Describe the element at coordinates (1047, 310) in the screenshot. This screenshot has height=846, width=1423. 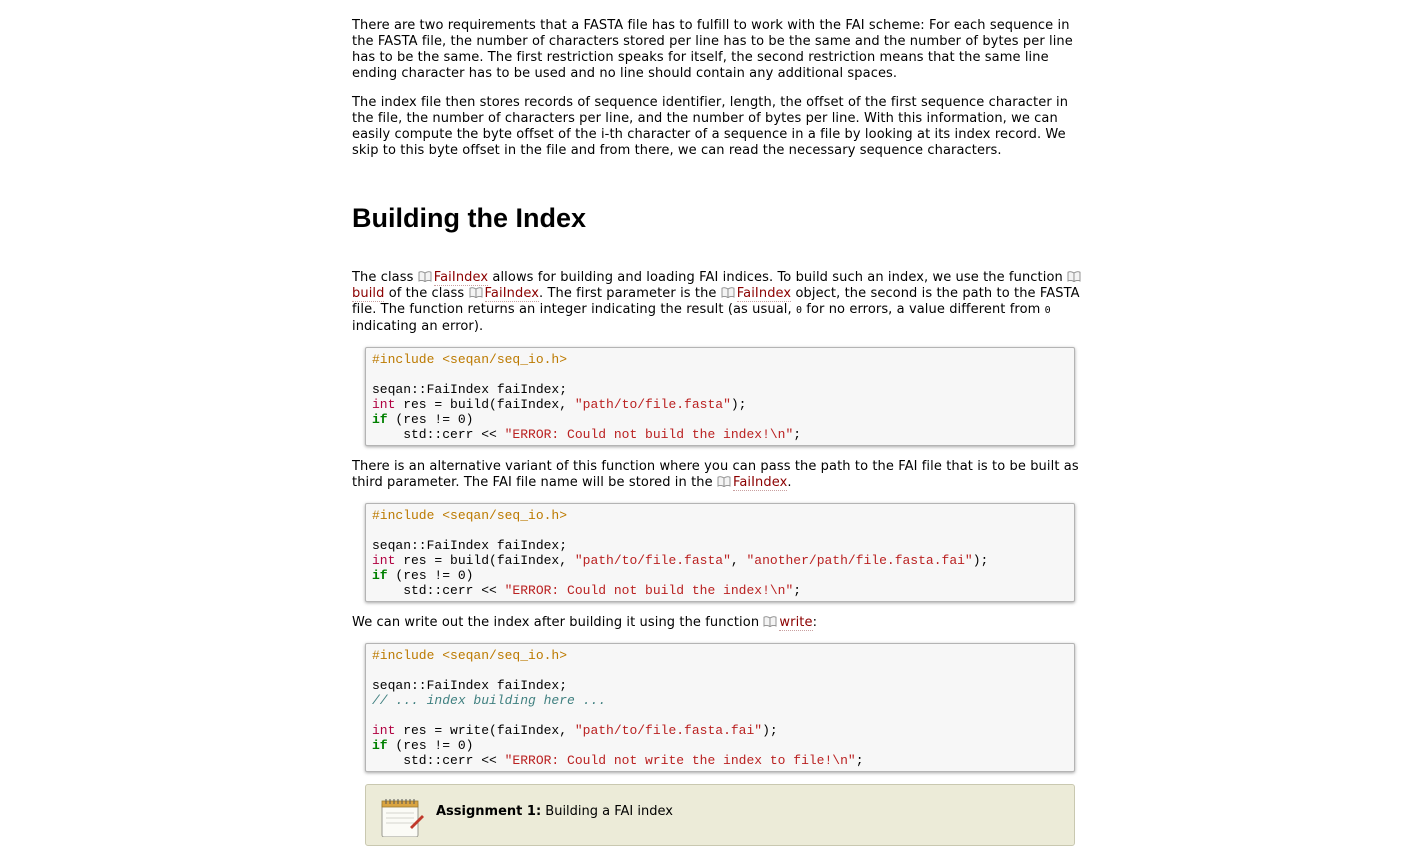
I see `literal-zero: 0` at that location.